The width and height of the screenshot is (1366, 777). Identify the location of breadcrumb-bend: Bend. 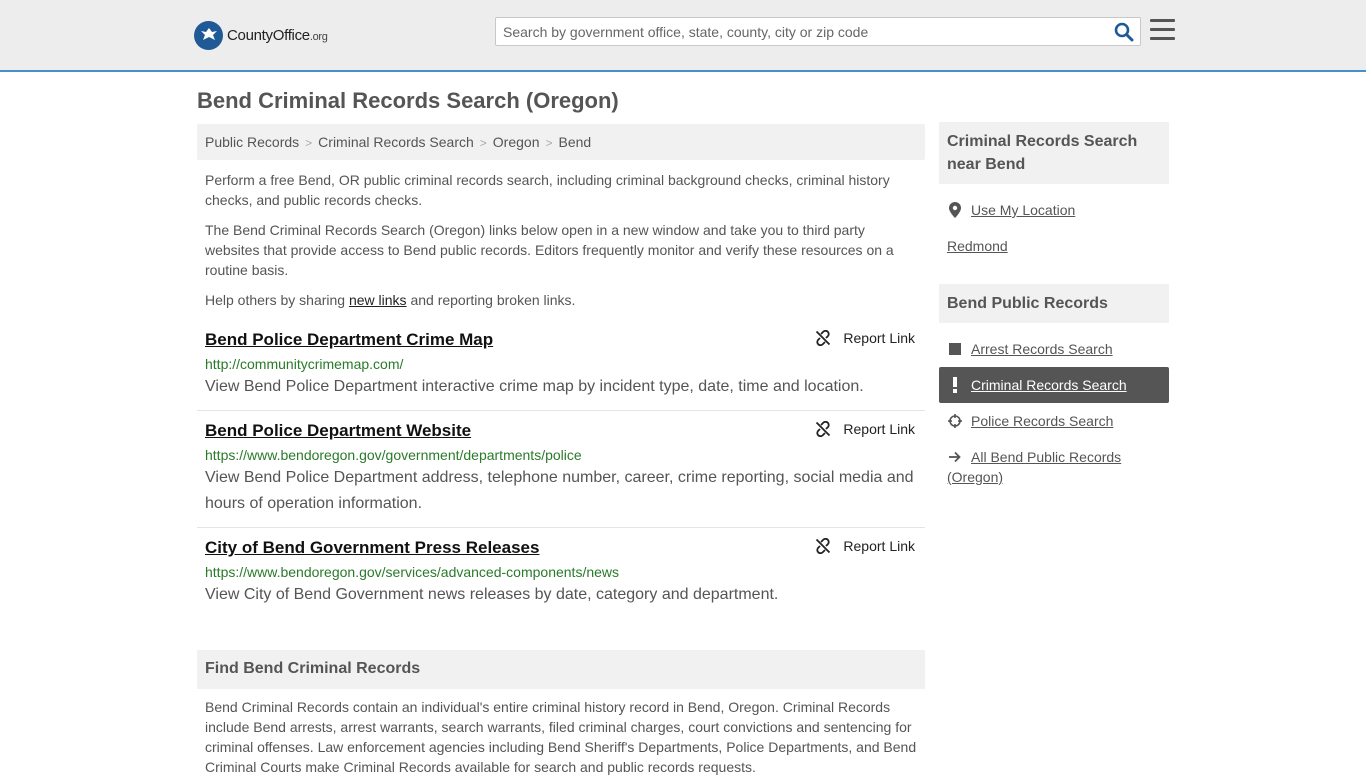
(575, 142).